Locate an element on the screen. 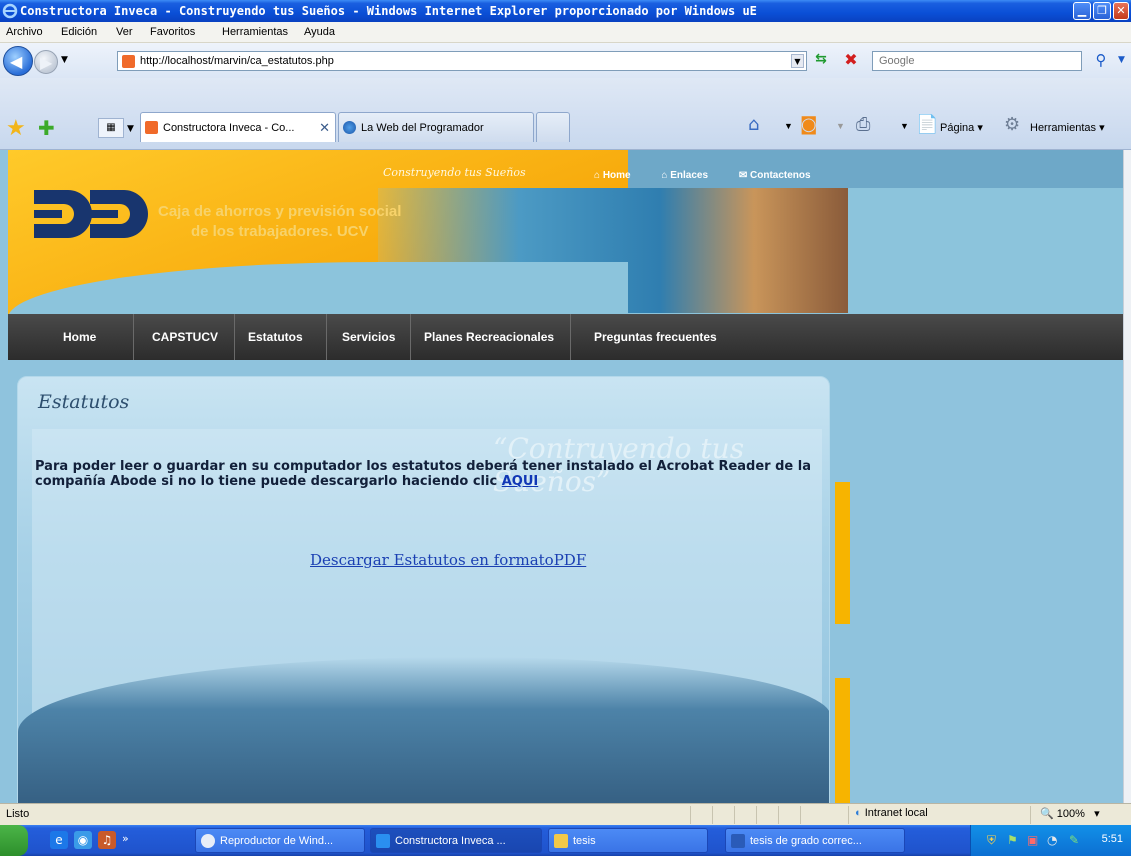 This screenshot has width=1131, height=856. close-button: ✕ is located at coordinates (1121, 11).